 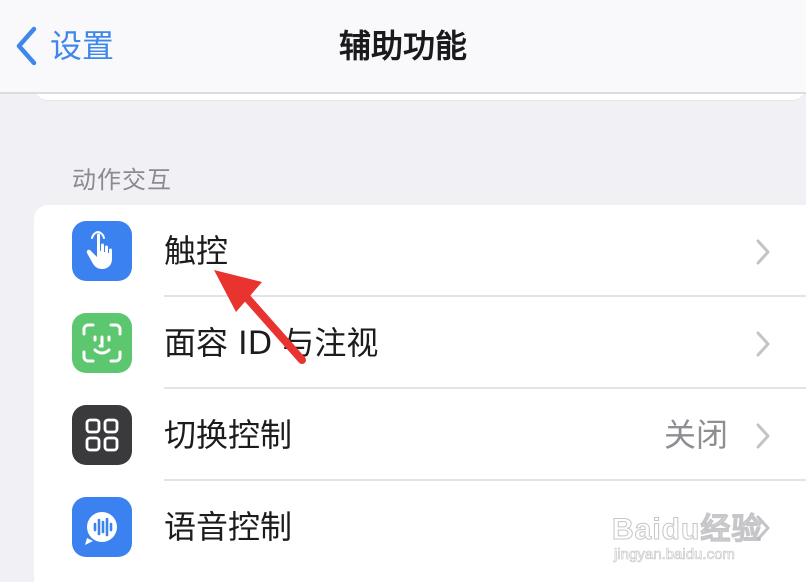 I want to click on watermark-url: jingyan.baidu.com, so click(x=675, y=555).